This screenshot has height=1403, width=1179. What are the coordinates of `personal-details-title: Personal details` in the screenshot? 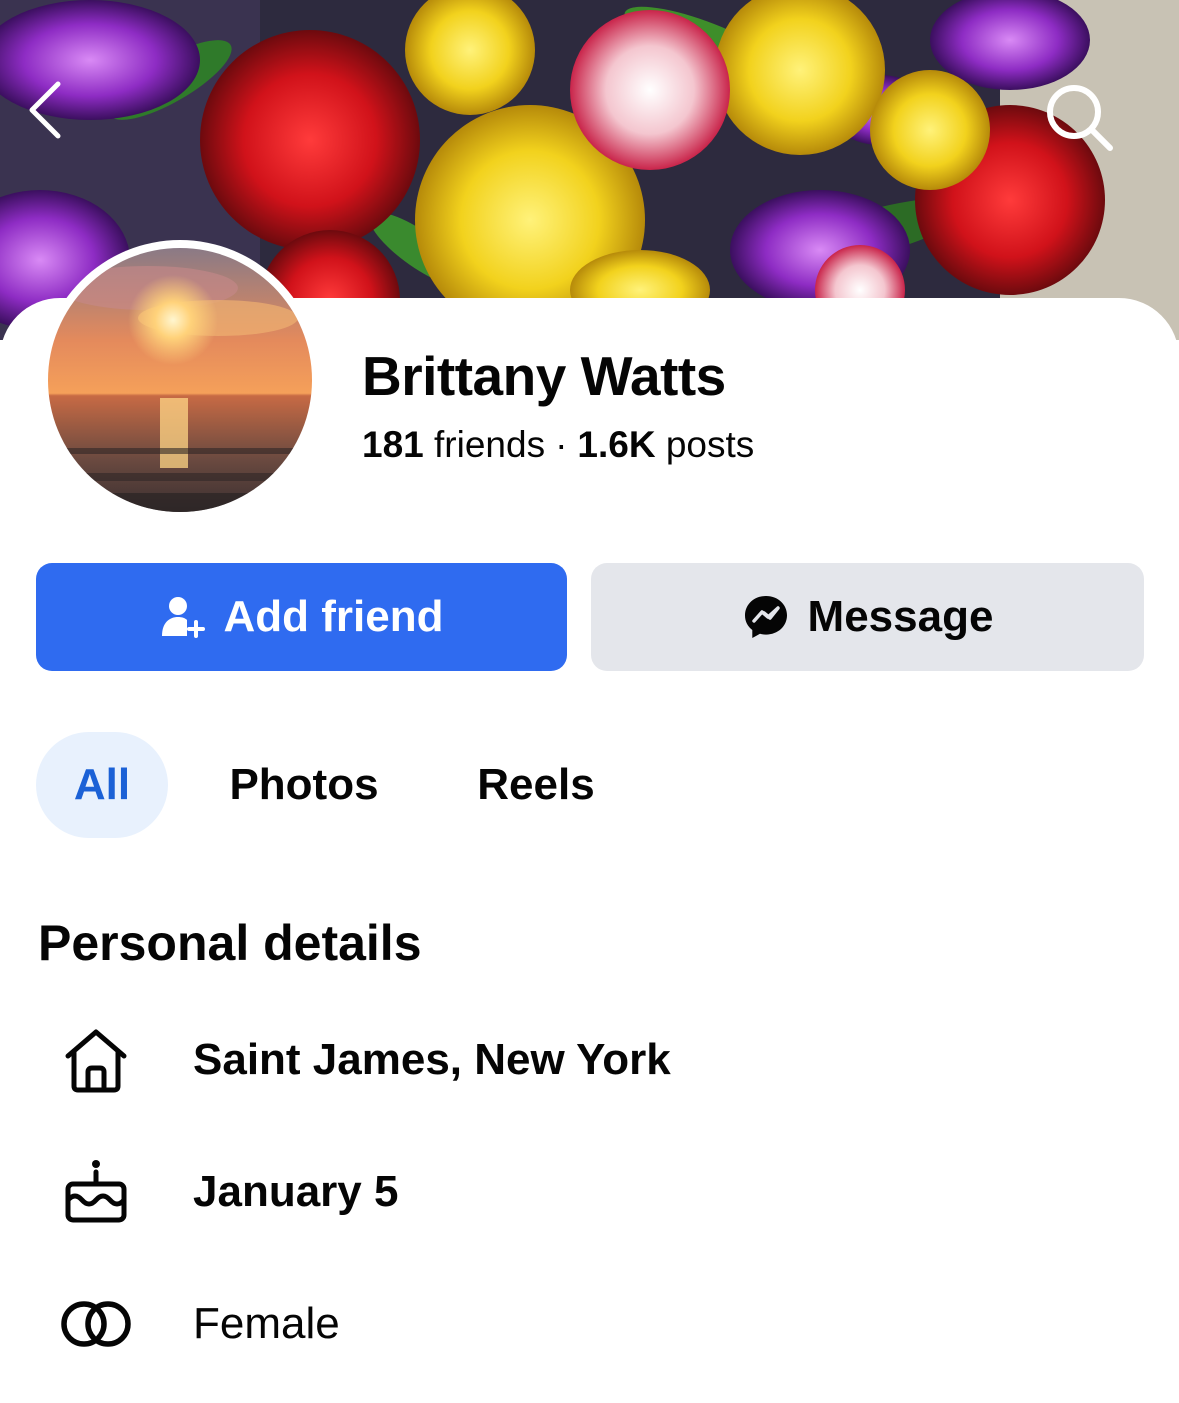 It's located at (230, 943).